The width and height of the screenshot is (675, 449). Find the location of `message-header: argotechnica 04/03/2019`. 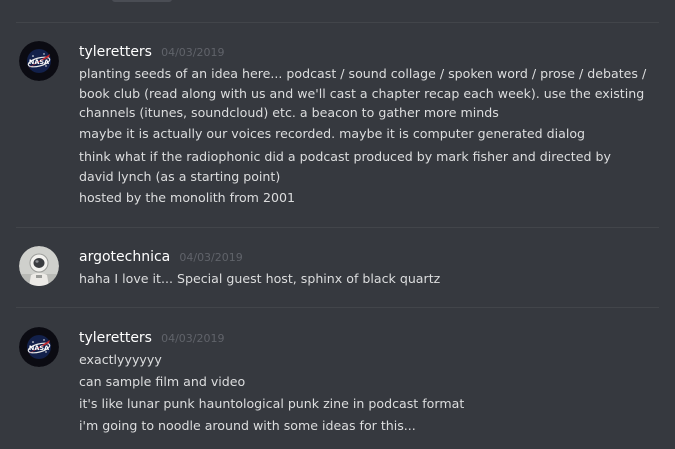

message-header: argotechnica 04/03/2019 is located at coordinates (161, 257).